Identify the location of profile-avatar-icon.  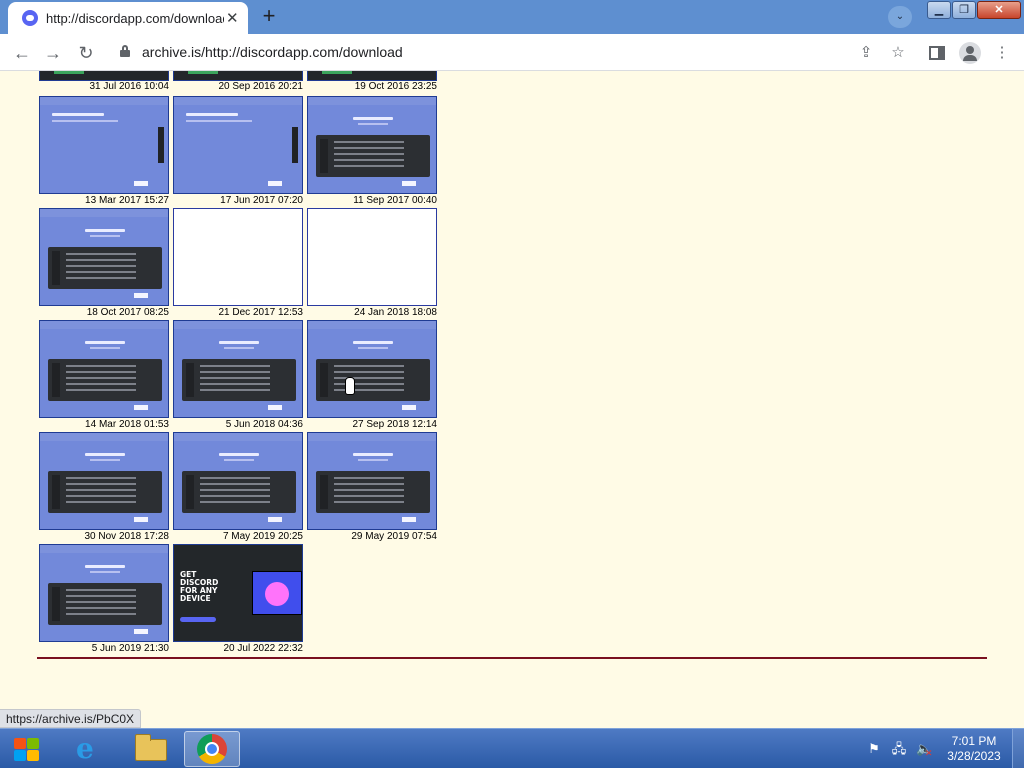
(970, 53).